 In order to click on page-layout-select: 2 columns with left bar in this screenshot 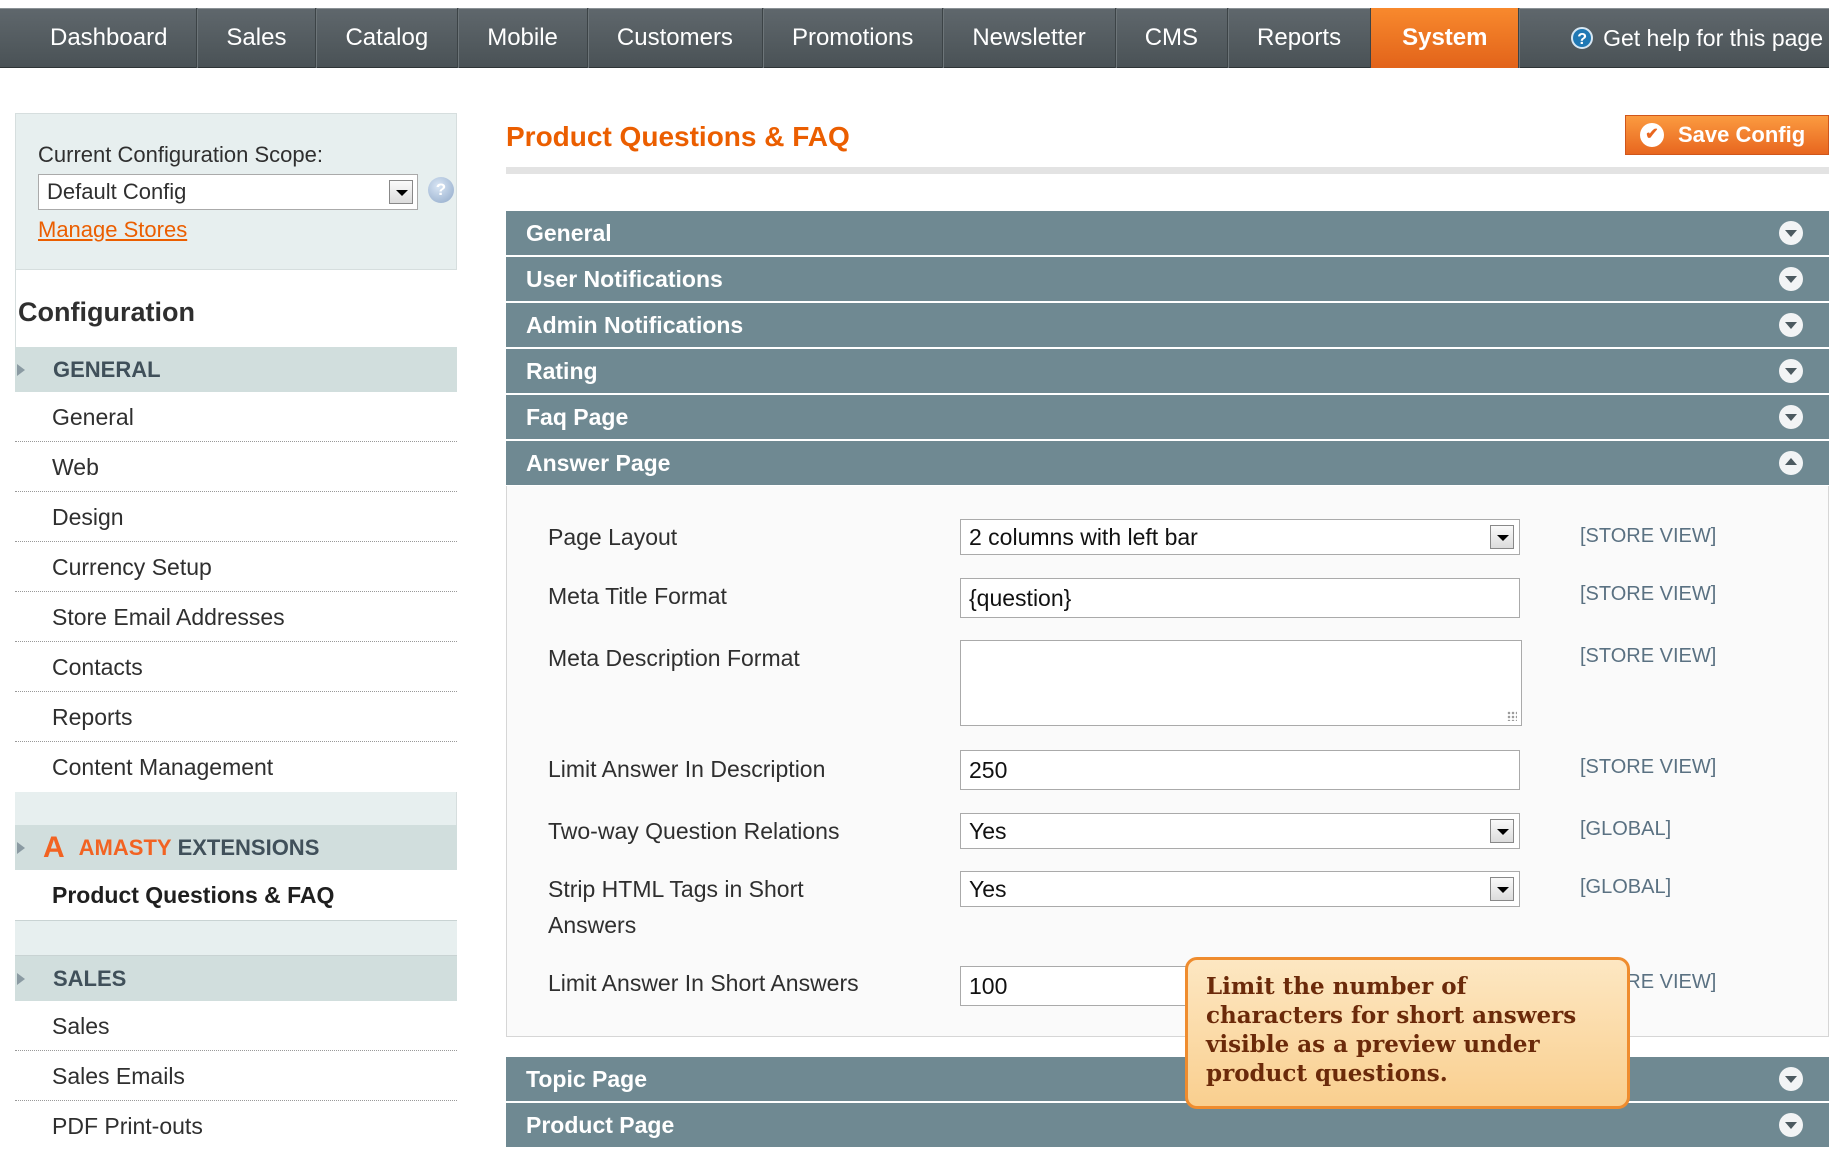, I will do `click(1240, 537)`.